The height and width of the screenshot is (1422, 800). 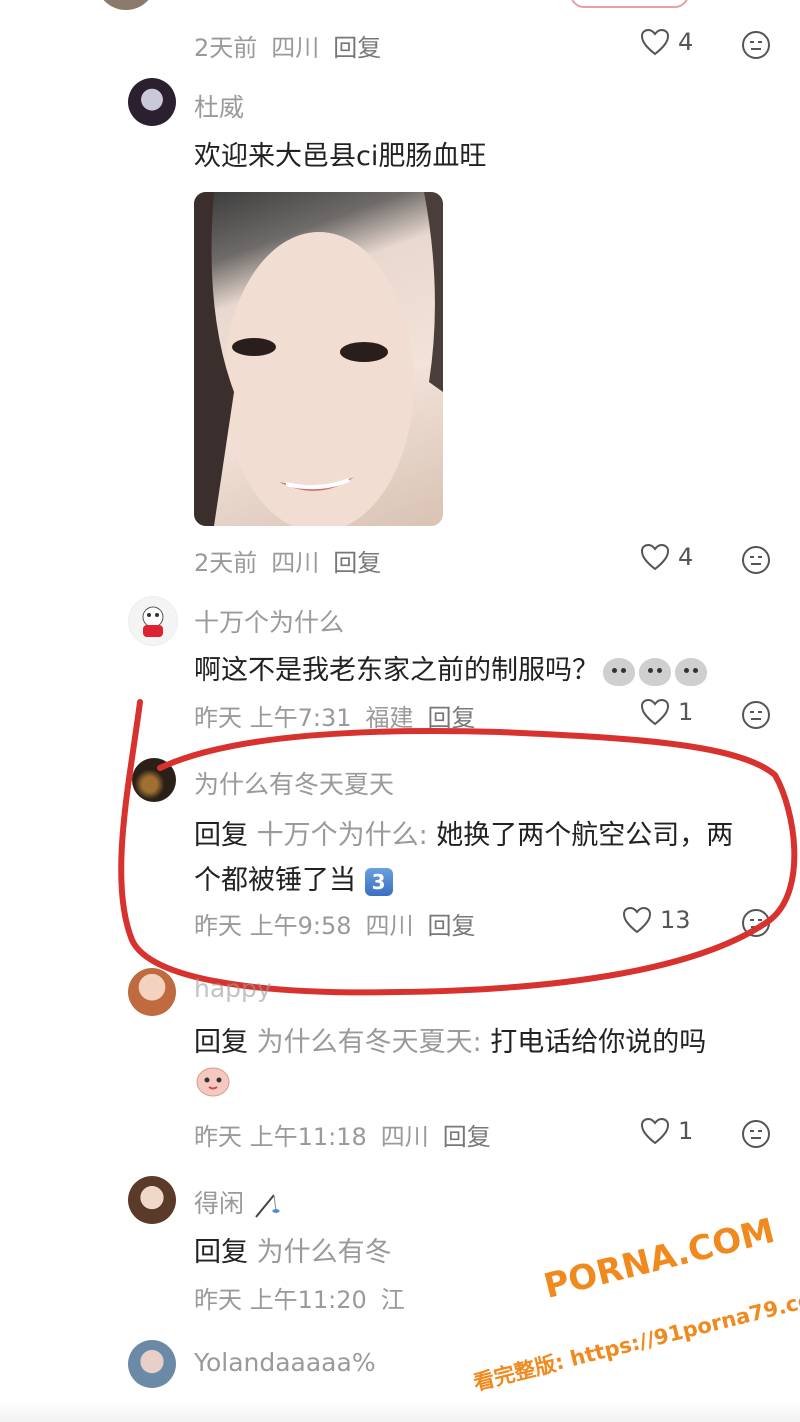 I want to click on comment-author: 为什么有冬天夏天, so click(x=294, y=783).